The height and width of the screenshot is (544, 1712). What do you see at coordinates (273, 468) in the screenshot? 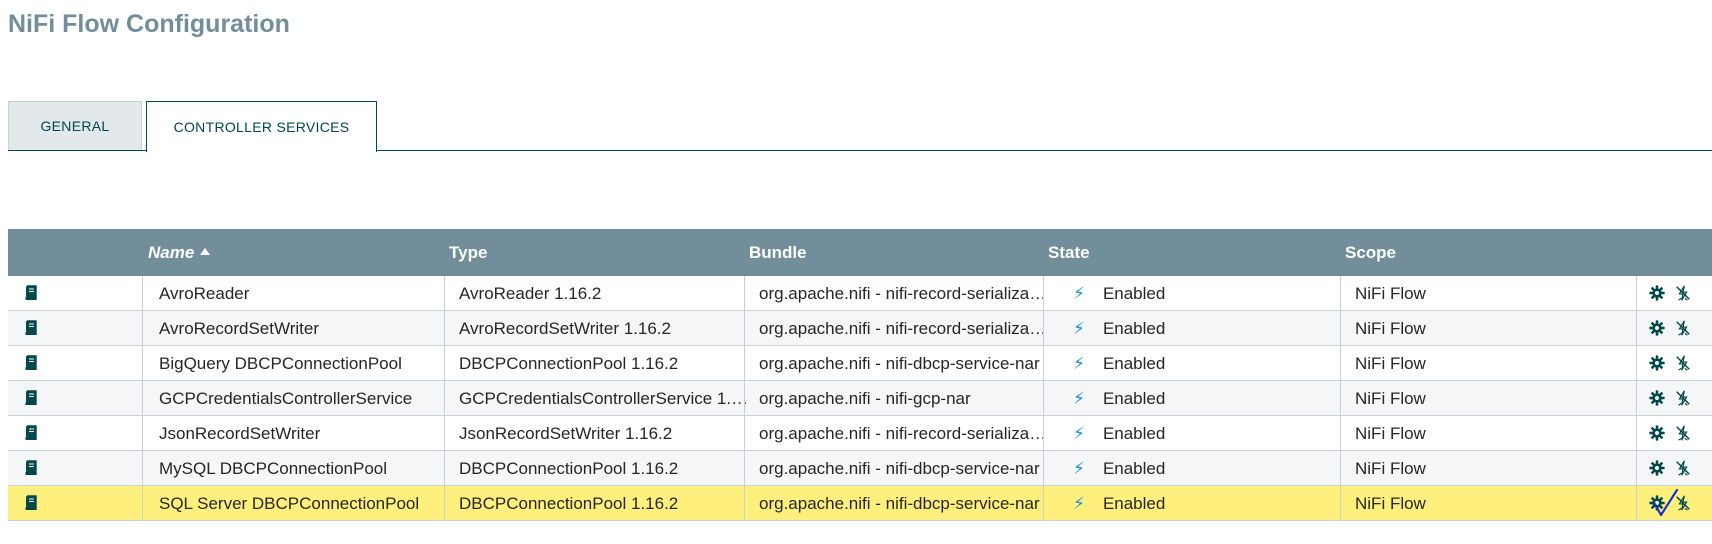
I see `cell-name: MySQL DBCPConnectionPool` at bounding box center [273, 468].